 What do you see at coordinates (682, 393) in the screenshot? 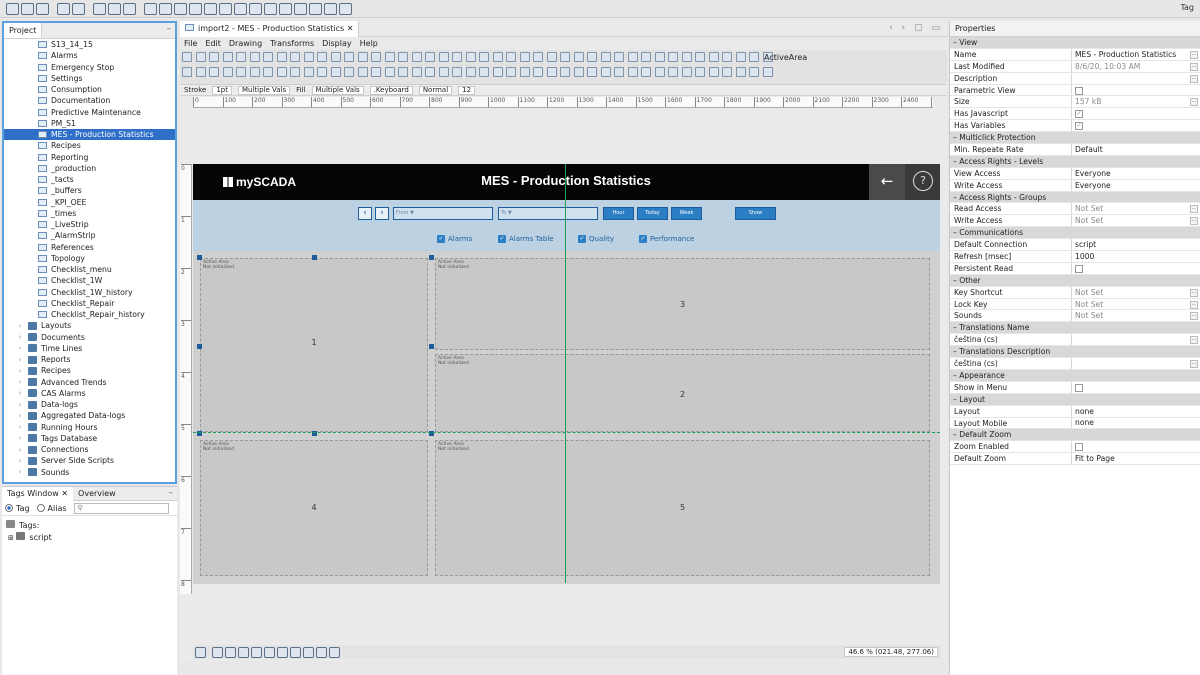
I see `active-area-2: Active Area Not initialized 2` at bounding box center [682, 393].